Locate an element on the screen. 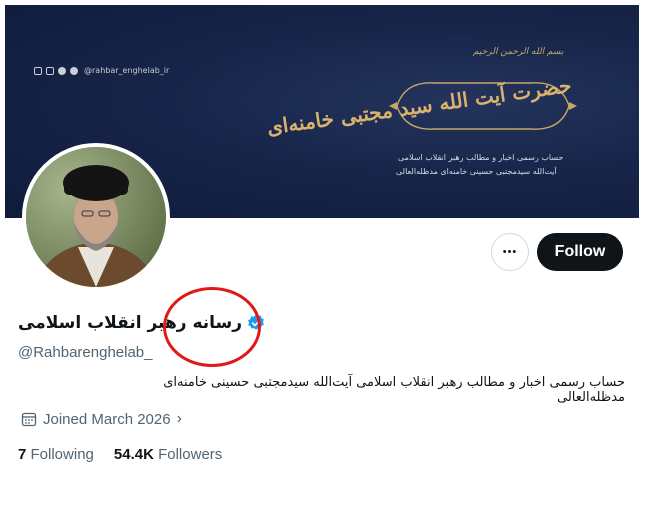 This screenshot has height=505, width=647. followers-link: 54.4K Followers is located at coordinates (168, 454).